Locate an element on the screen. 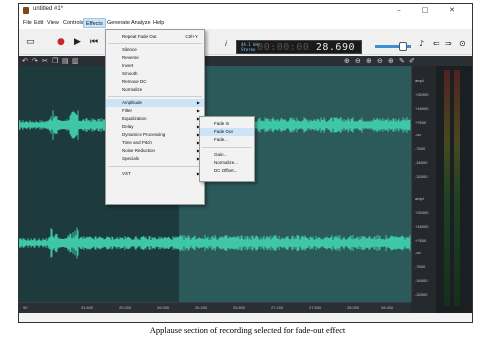 The image size is (495, 343). close-button: ✕ is located at coordinates (452, 10).